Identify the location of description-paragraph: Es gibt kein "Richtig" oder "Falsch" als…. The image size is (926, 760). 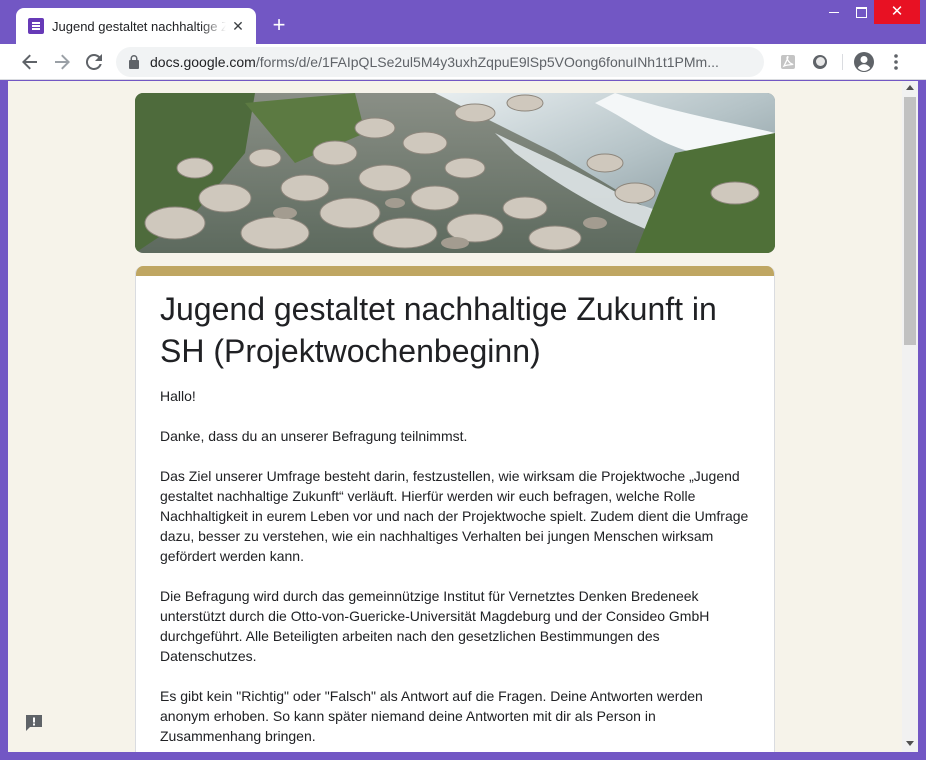
(431, 716).